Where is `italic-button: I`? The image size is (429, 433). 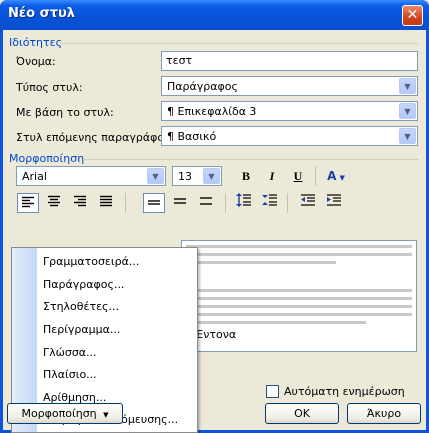 italic-button: I is located at coordinates (272, 176).